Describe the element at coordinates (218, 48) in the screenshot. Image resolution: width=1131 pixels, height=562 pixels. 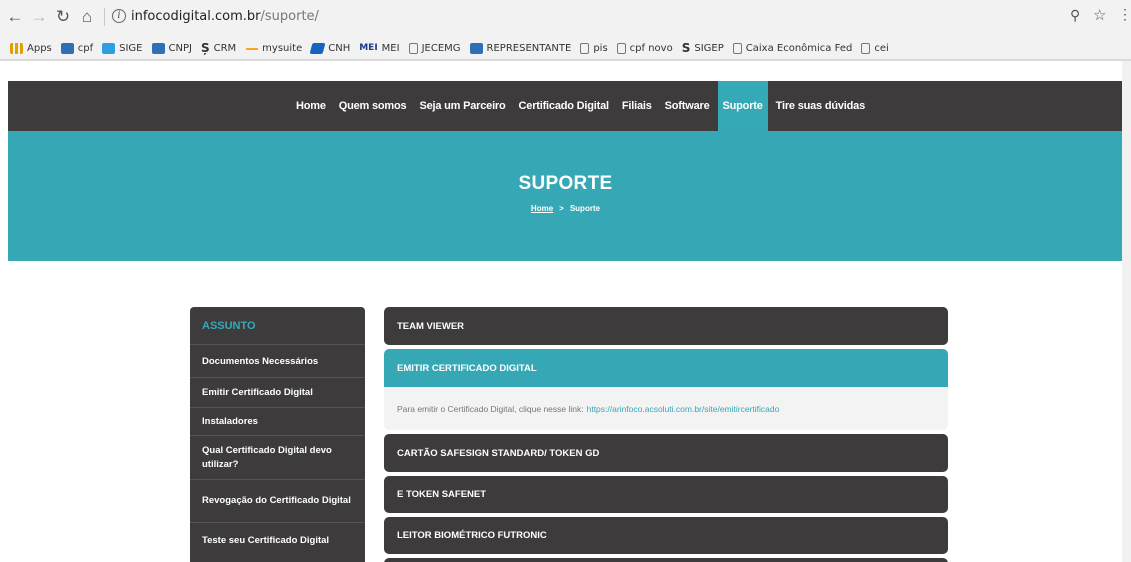
I see `bookmark-crm: Ș CRM` at that location.